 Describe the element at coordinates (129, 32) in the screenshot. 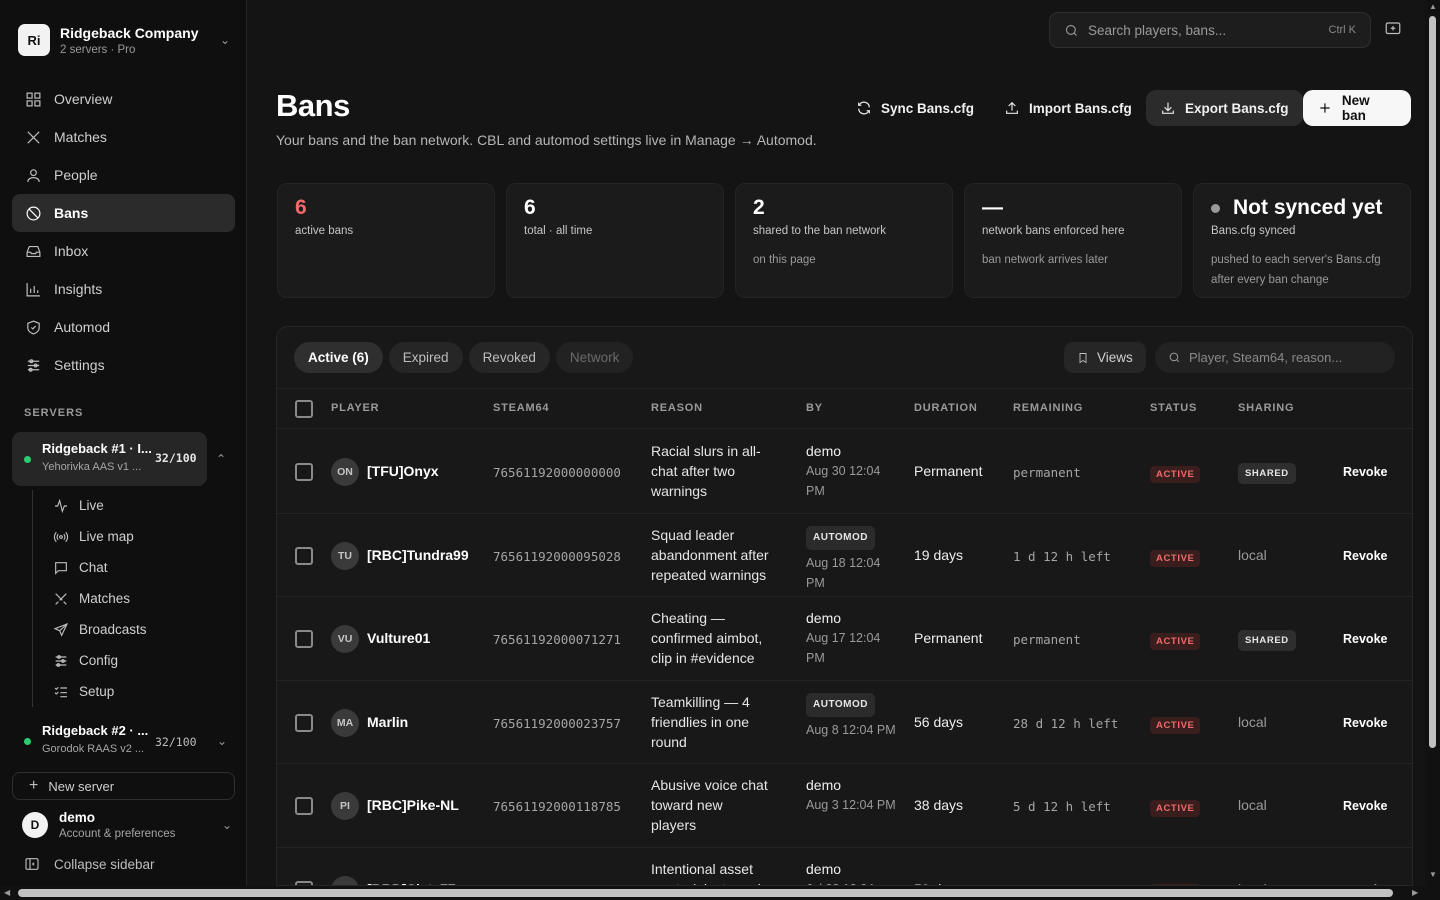

I see `org-name: Ridgeback Company` at that location.